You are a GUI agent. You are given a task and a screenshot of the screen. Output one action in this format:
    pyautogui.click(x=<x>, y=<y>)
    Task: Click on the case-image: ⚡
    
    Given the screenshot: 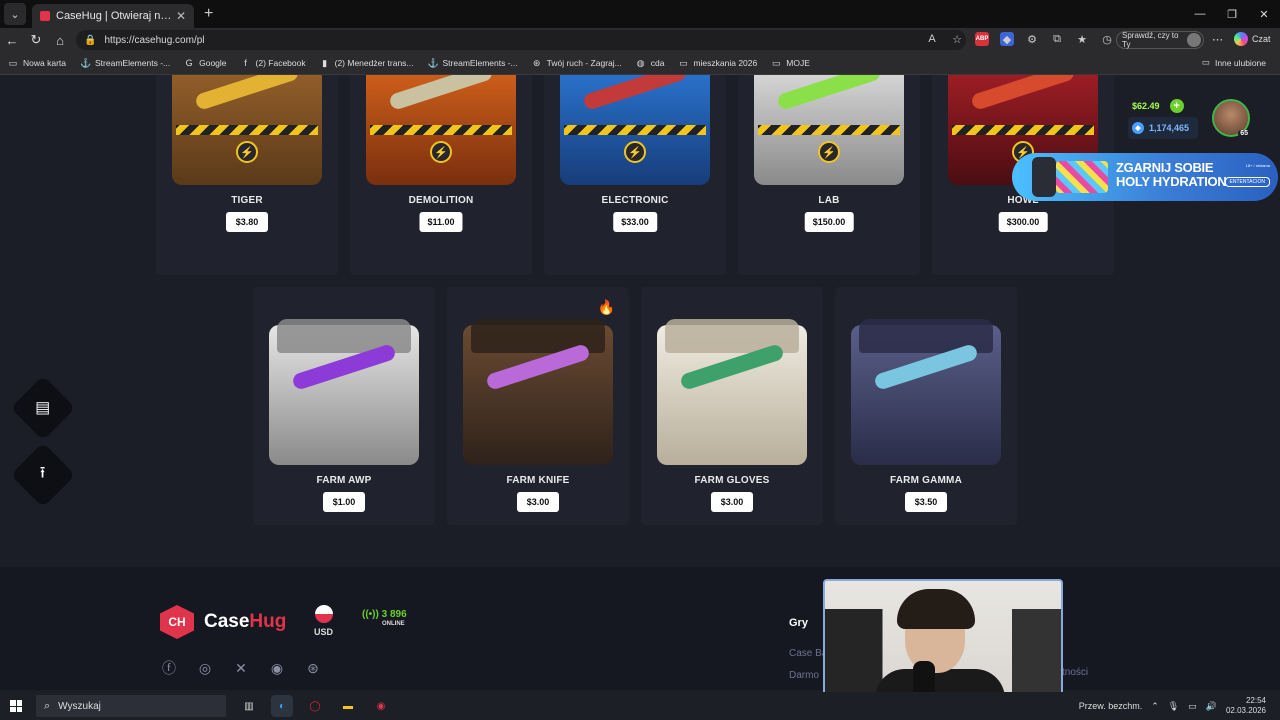 What is the action you would take?
    pyautogui.click(x=247, y=130)
    